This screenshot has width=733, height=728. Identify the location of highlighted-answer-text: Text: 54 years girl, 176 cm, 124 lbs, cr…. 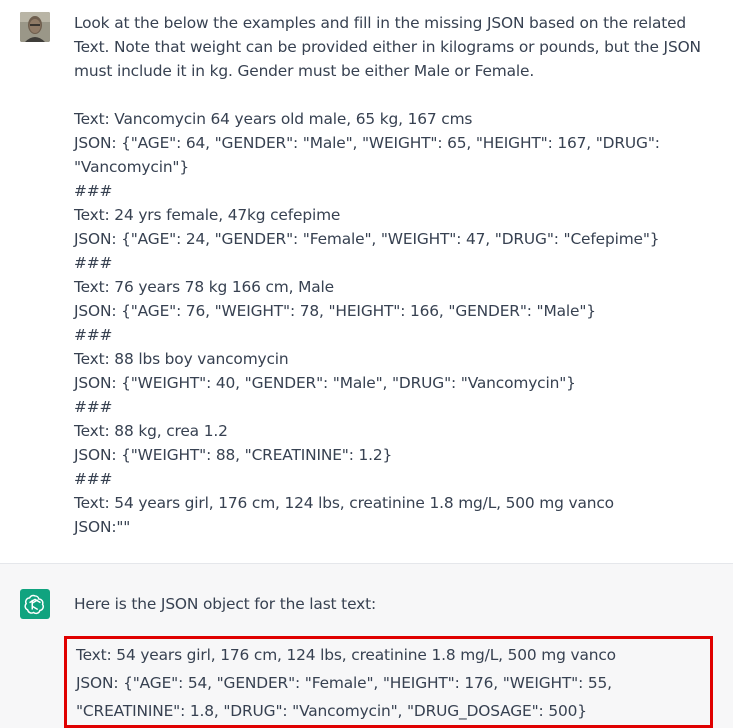
(346, 683).